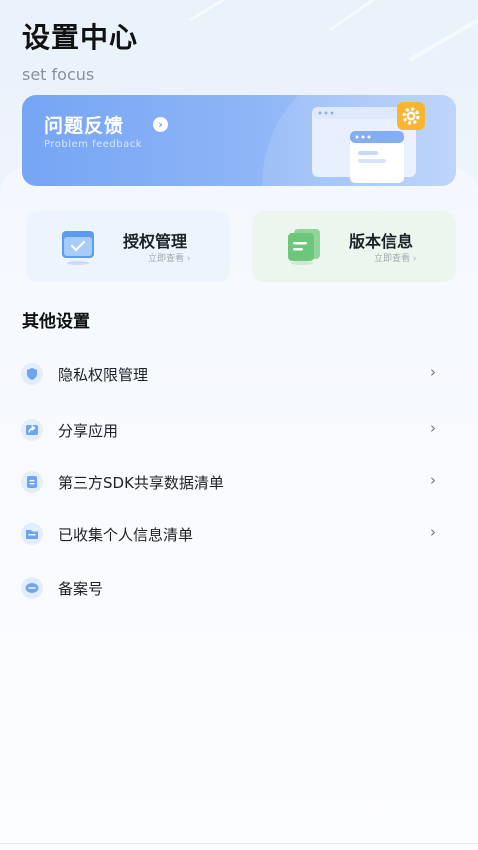 This screenshot has width=478, height=850. I want to click on version-view-hint: 立即查看 ›, so click(395, 259).